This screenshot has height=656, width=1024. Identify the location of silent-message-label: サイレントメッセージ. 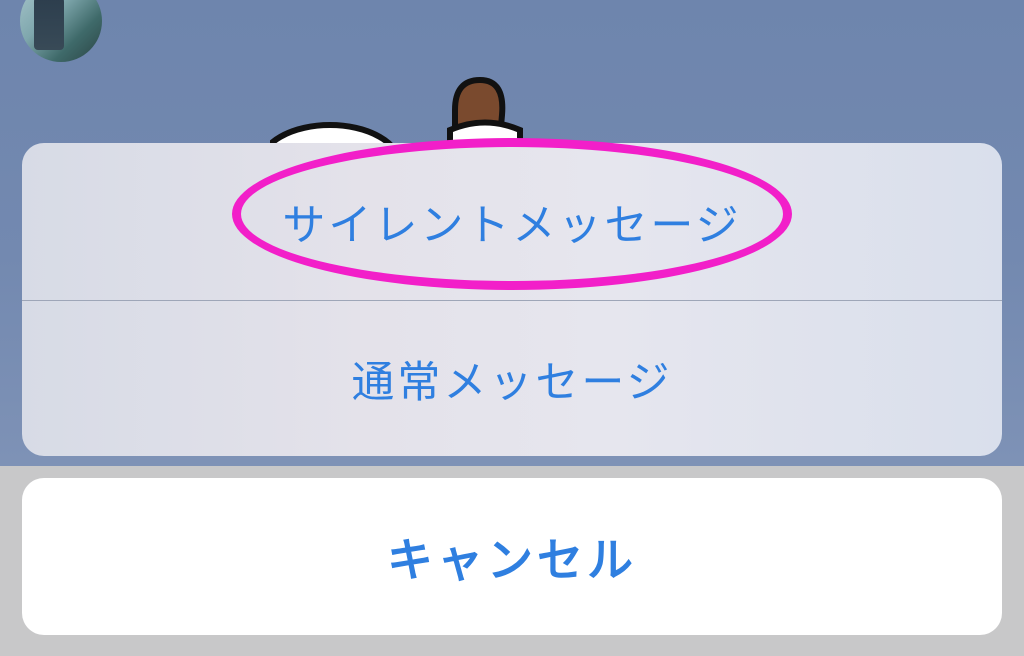
(512, 225).